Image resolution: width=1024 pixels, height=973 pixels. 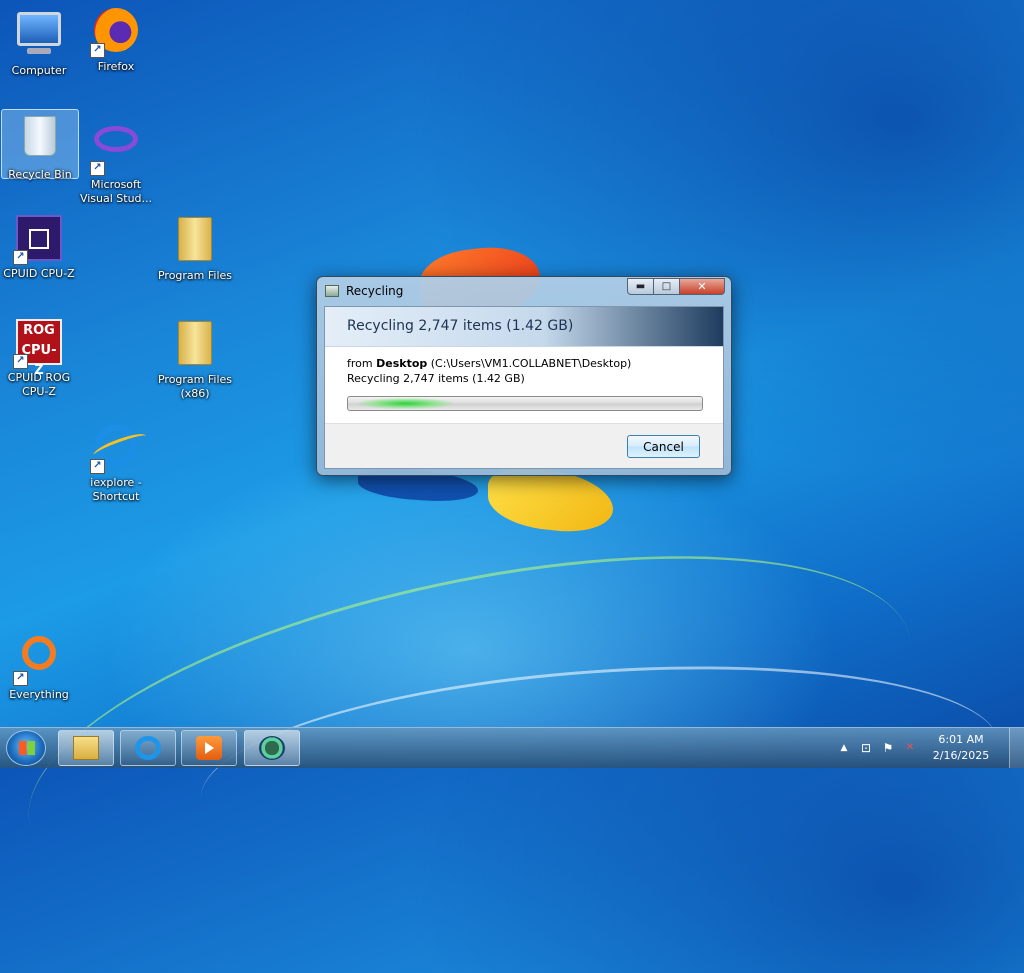 I want to click on desktop-icon-cpuz: ↗ CPUID CPU-Z, so click(x=39, y=247).